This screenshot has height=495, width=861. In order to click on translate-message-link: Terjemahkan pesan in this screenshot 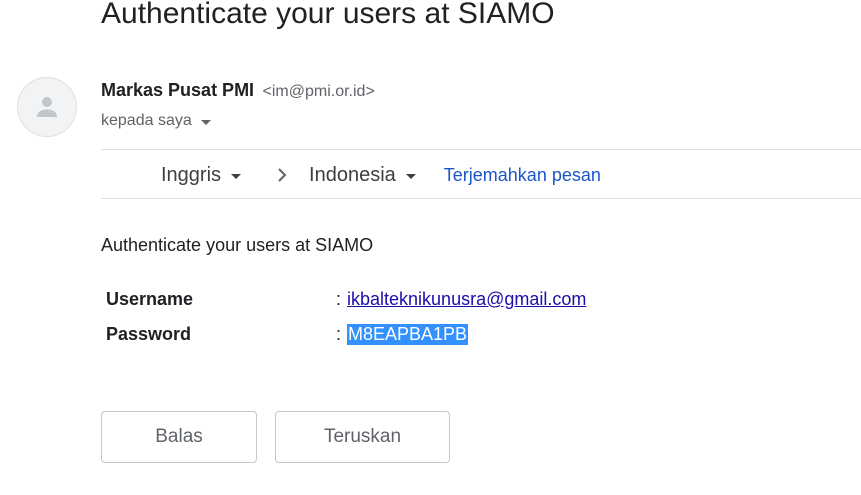, I will do `click(522, 175)`.